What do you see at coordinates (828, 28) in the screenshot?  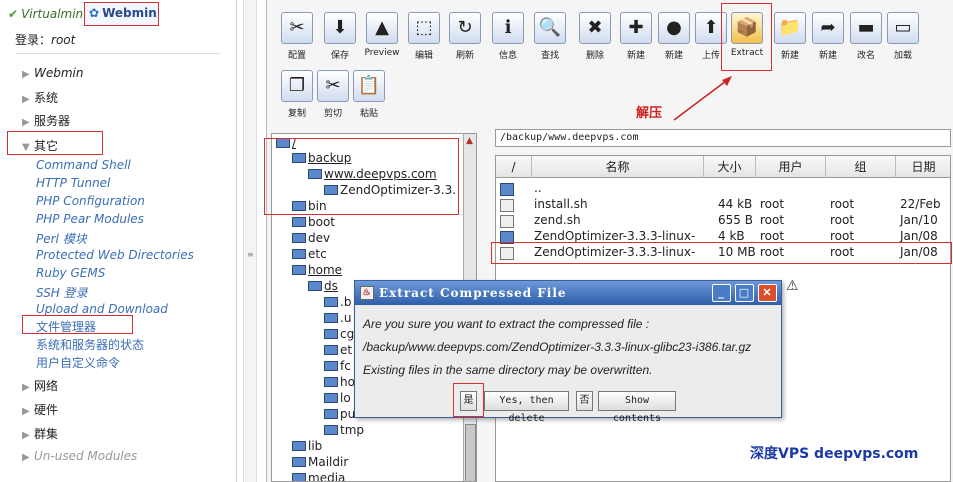 I see `new-link-icon: ➦` at bounding box center [828, 28].